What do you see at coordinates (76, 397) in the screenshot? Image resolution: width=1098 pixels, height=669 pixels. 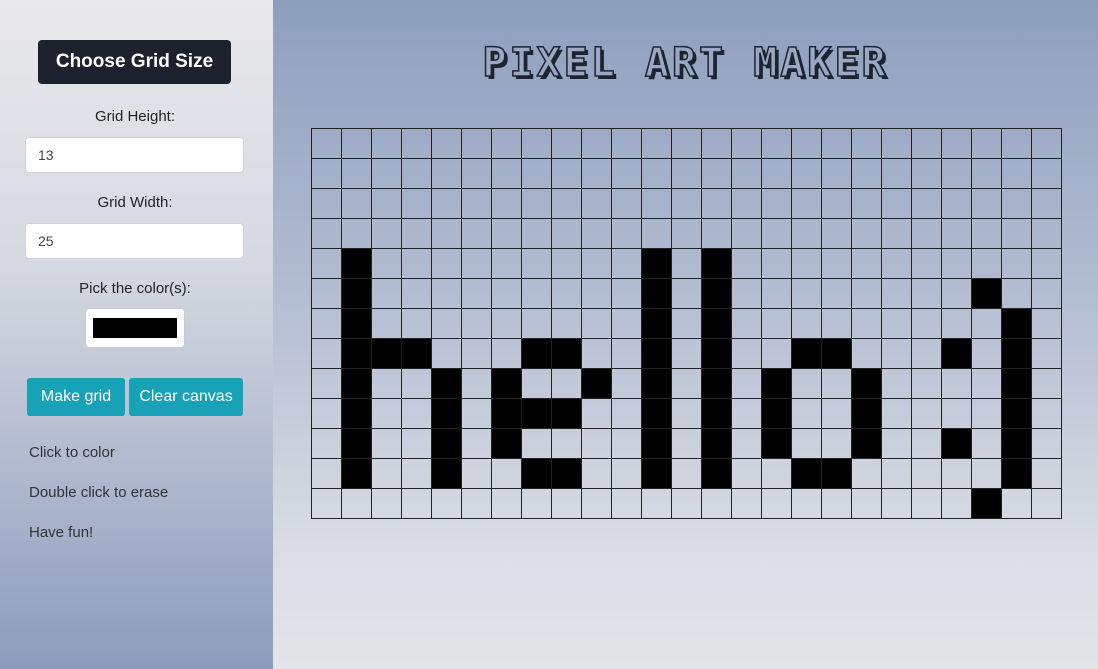 I see `make-grid-button: Make grid` at bounding box center [76, 397].